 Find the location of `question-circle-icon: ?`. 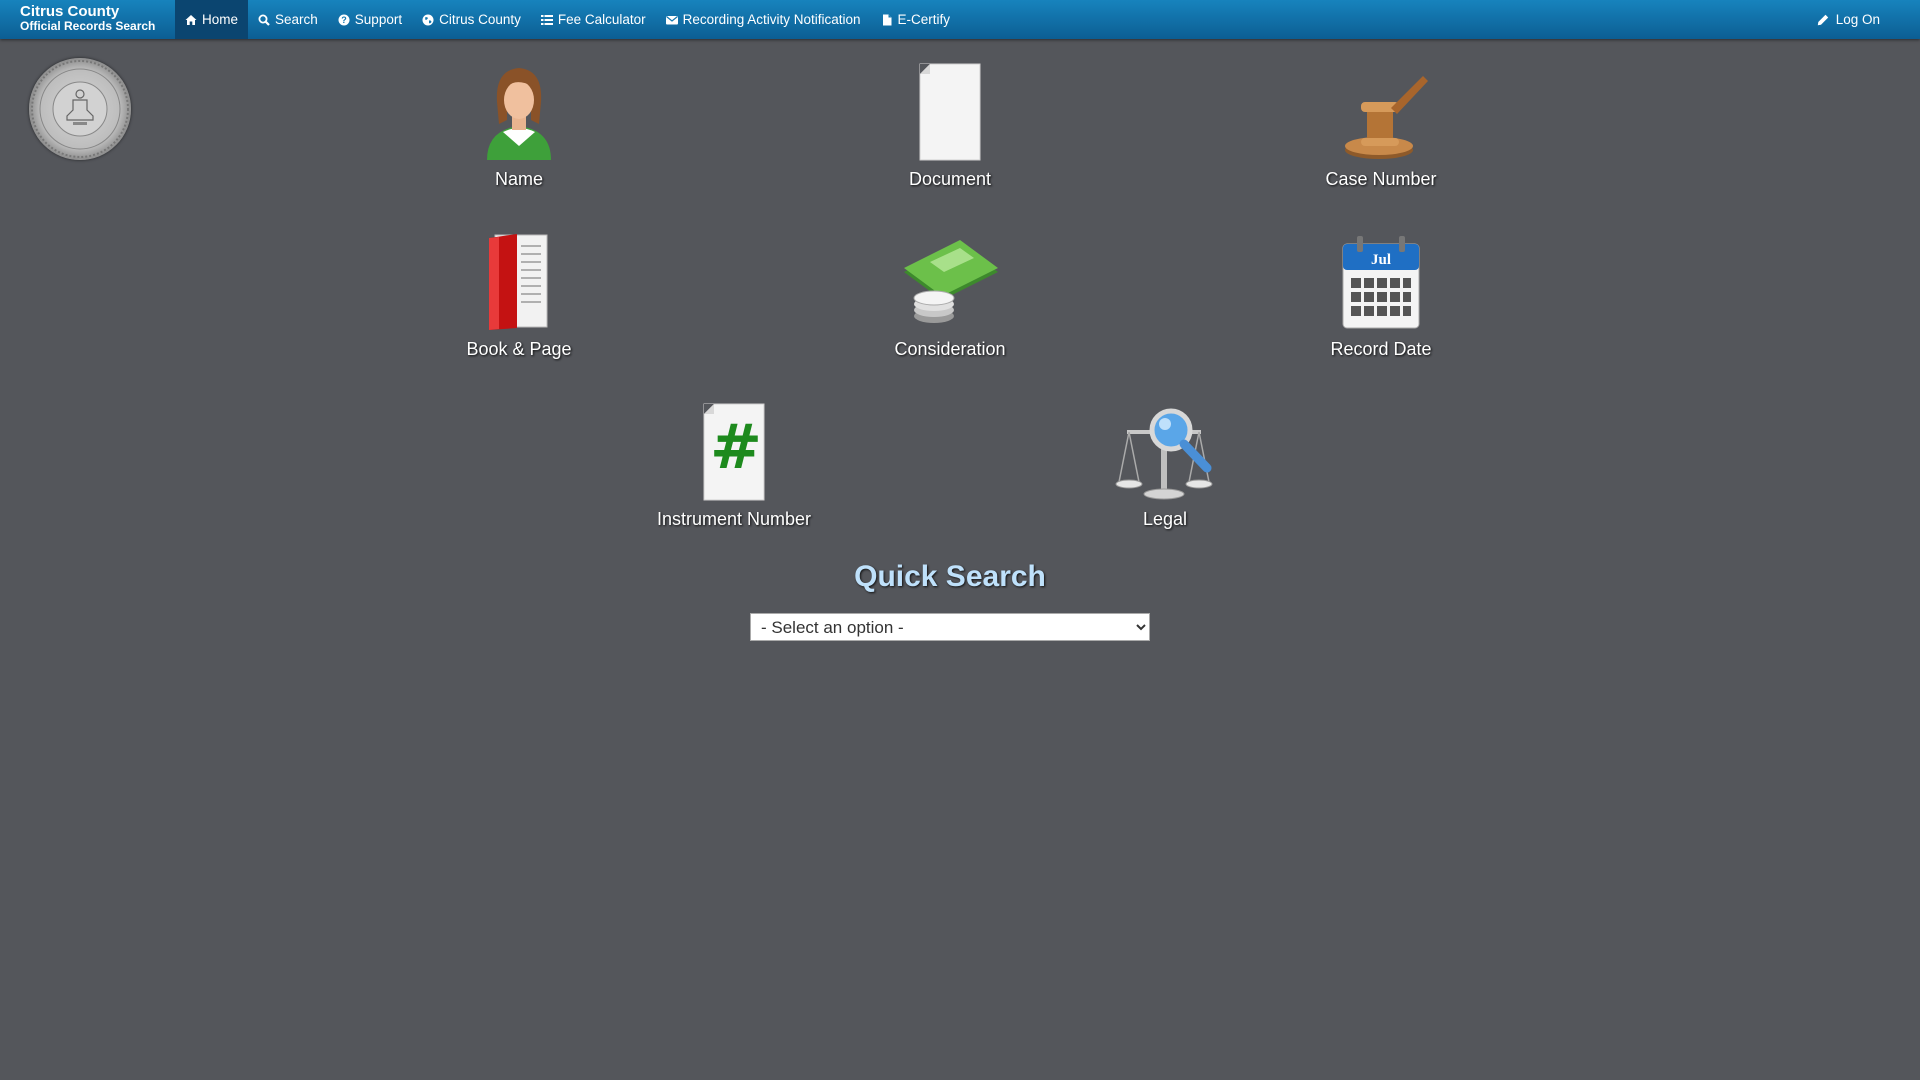

question-circle-icon: ? is located at coordinates (344, 19).